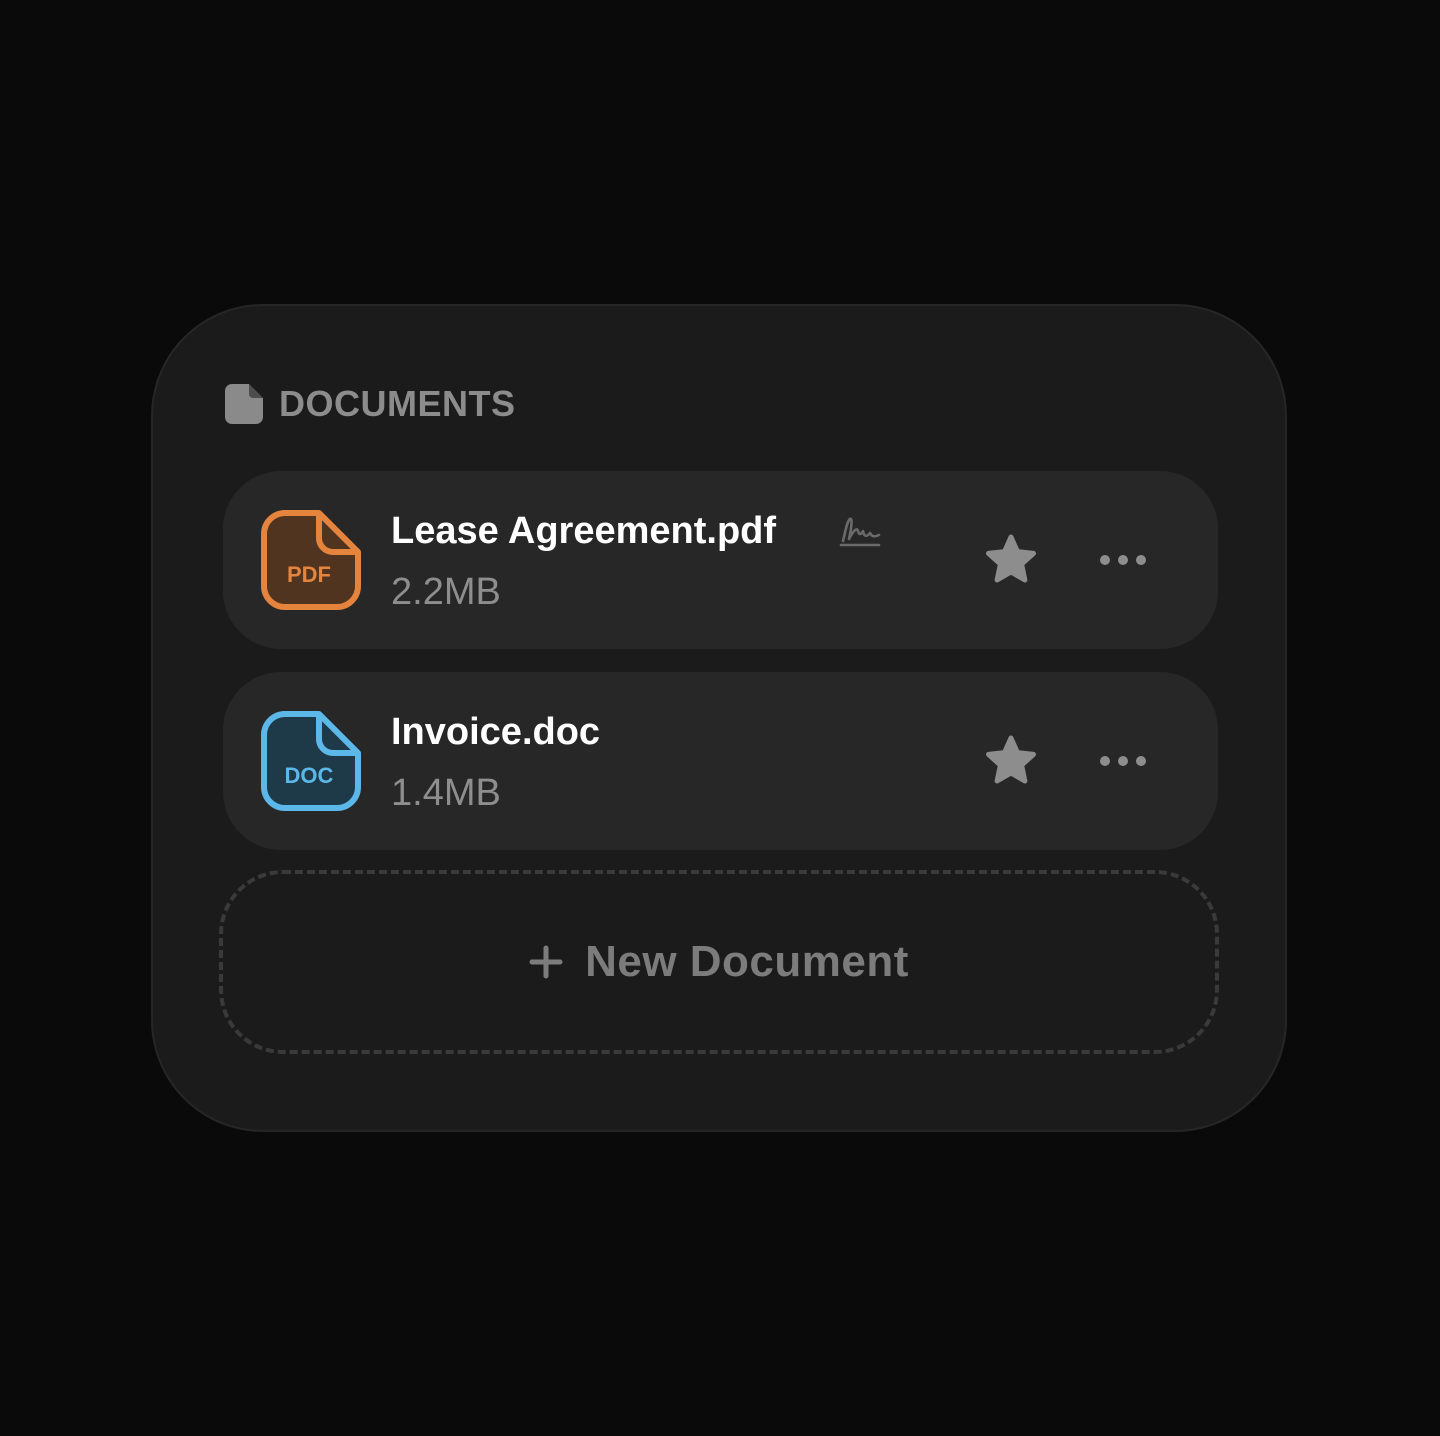 Image resolution: width=1440 pixels, height=1436 pixels. What do you see at coordinates (309, 574) in the screenshot?
I see `pdf-badge-label: PDF` at bounding box center [309, 574].